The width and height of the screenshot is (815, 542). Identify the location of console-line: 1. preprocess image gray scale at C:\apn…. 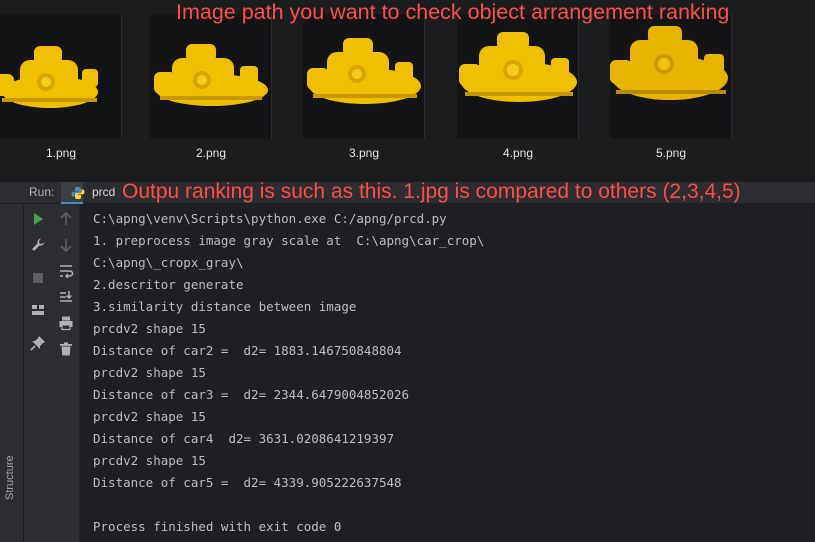
(289, 240).